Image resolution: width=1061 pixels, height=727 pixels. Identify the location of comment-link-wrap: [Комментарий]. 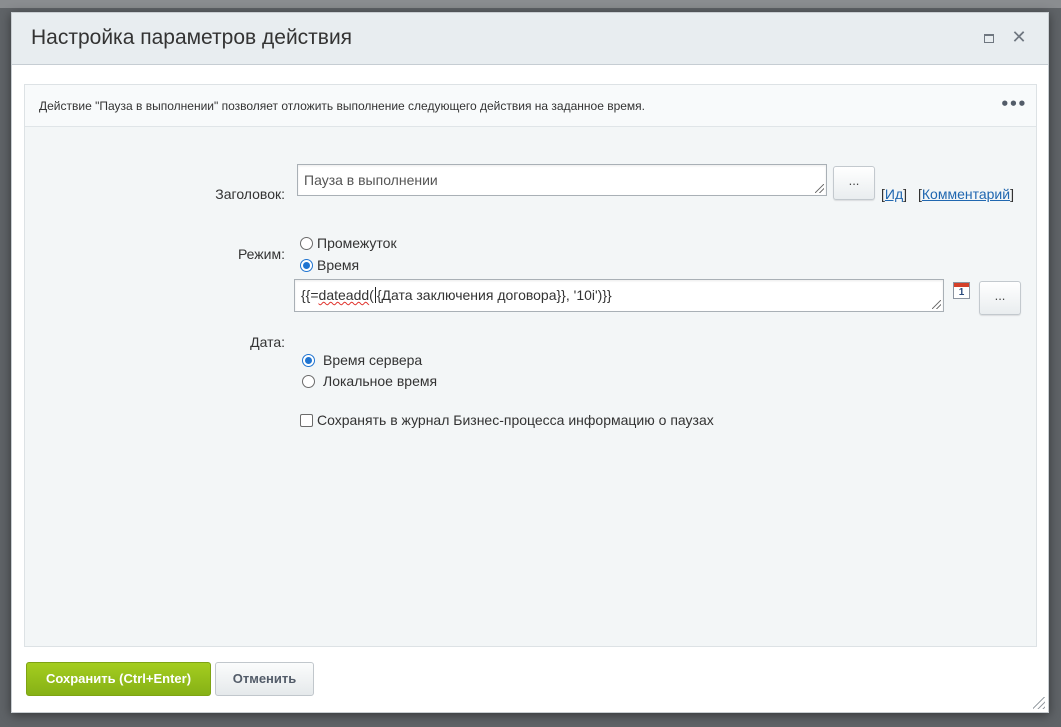
(966, 194).